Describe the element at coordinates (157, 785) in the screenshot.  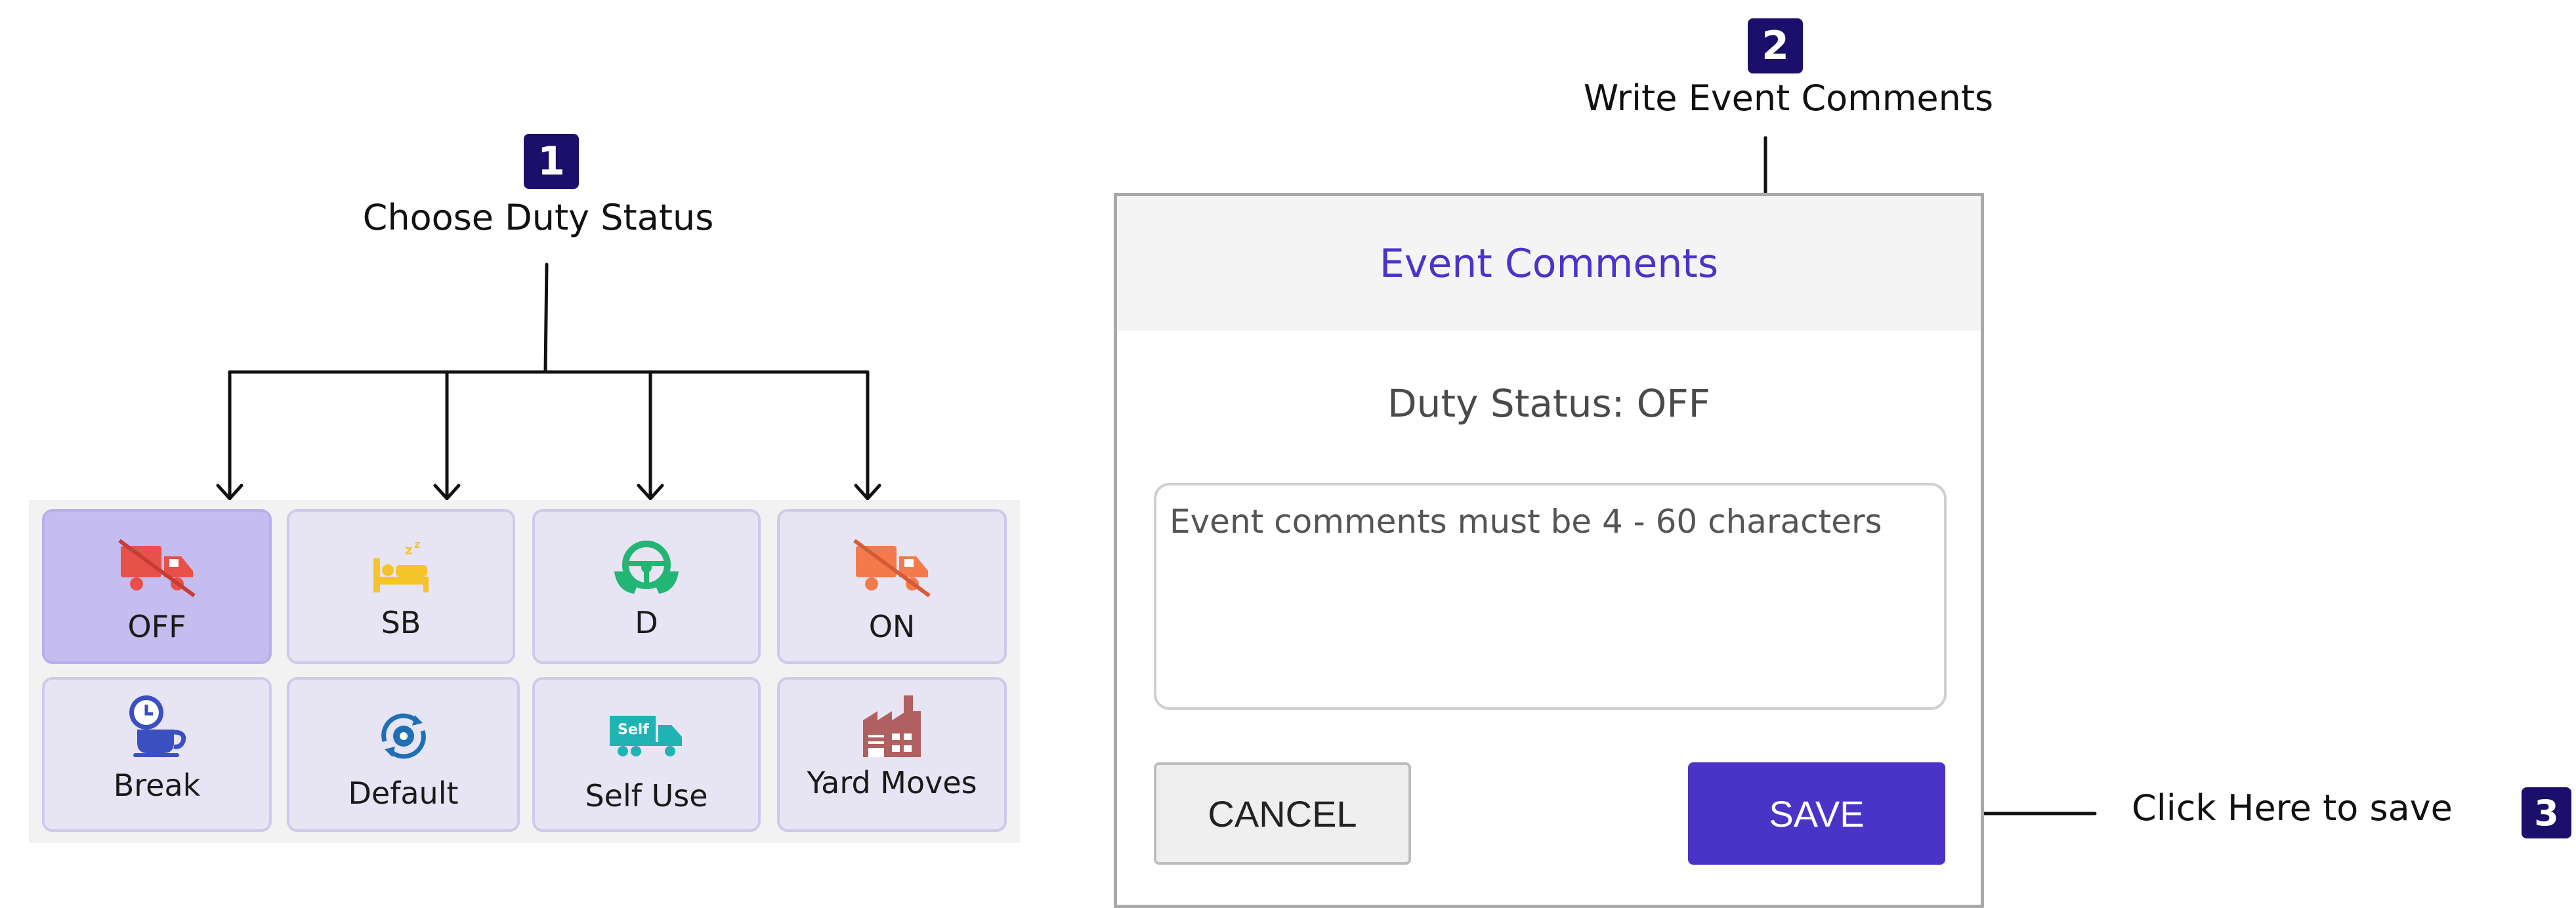
I see `duty-tile-label: Break` at that location.